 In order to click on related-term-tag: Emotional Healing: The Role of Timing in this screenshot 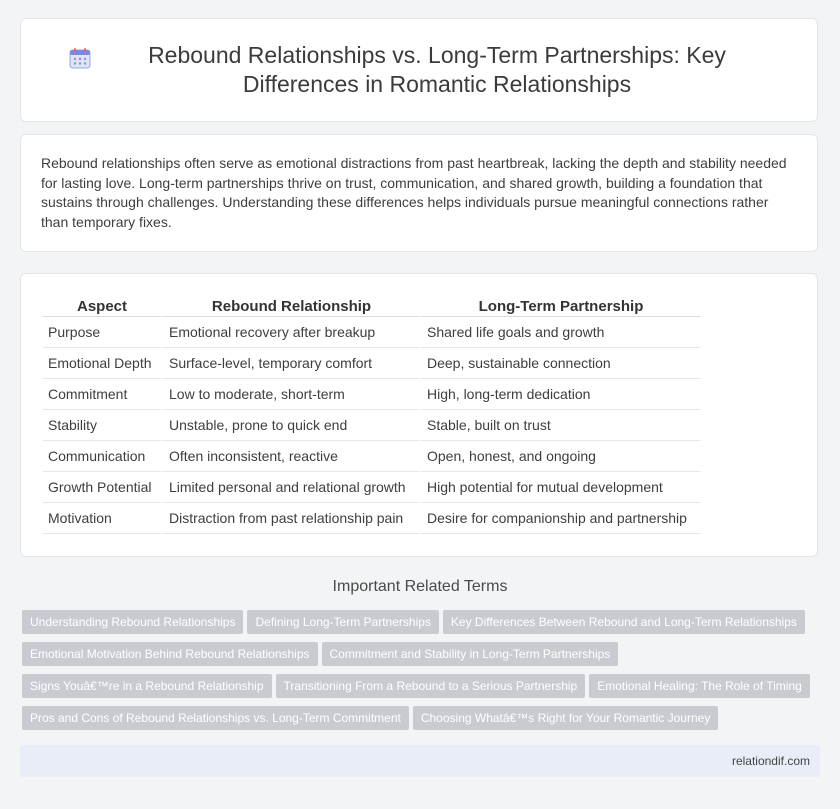, I will do `click(699, 686)`.